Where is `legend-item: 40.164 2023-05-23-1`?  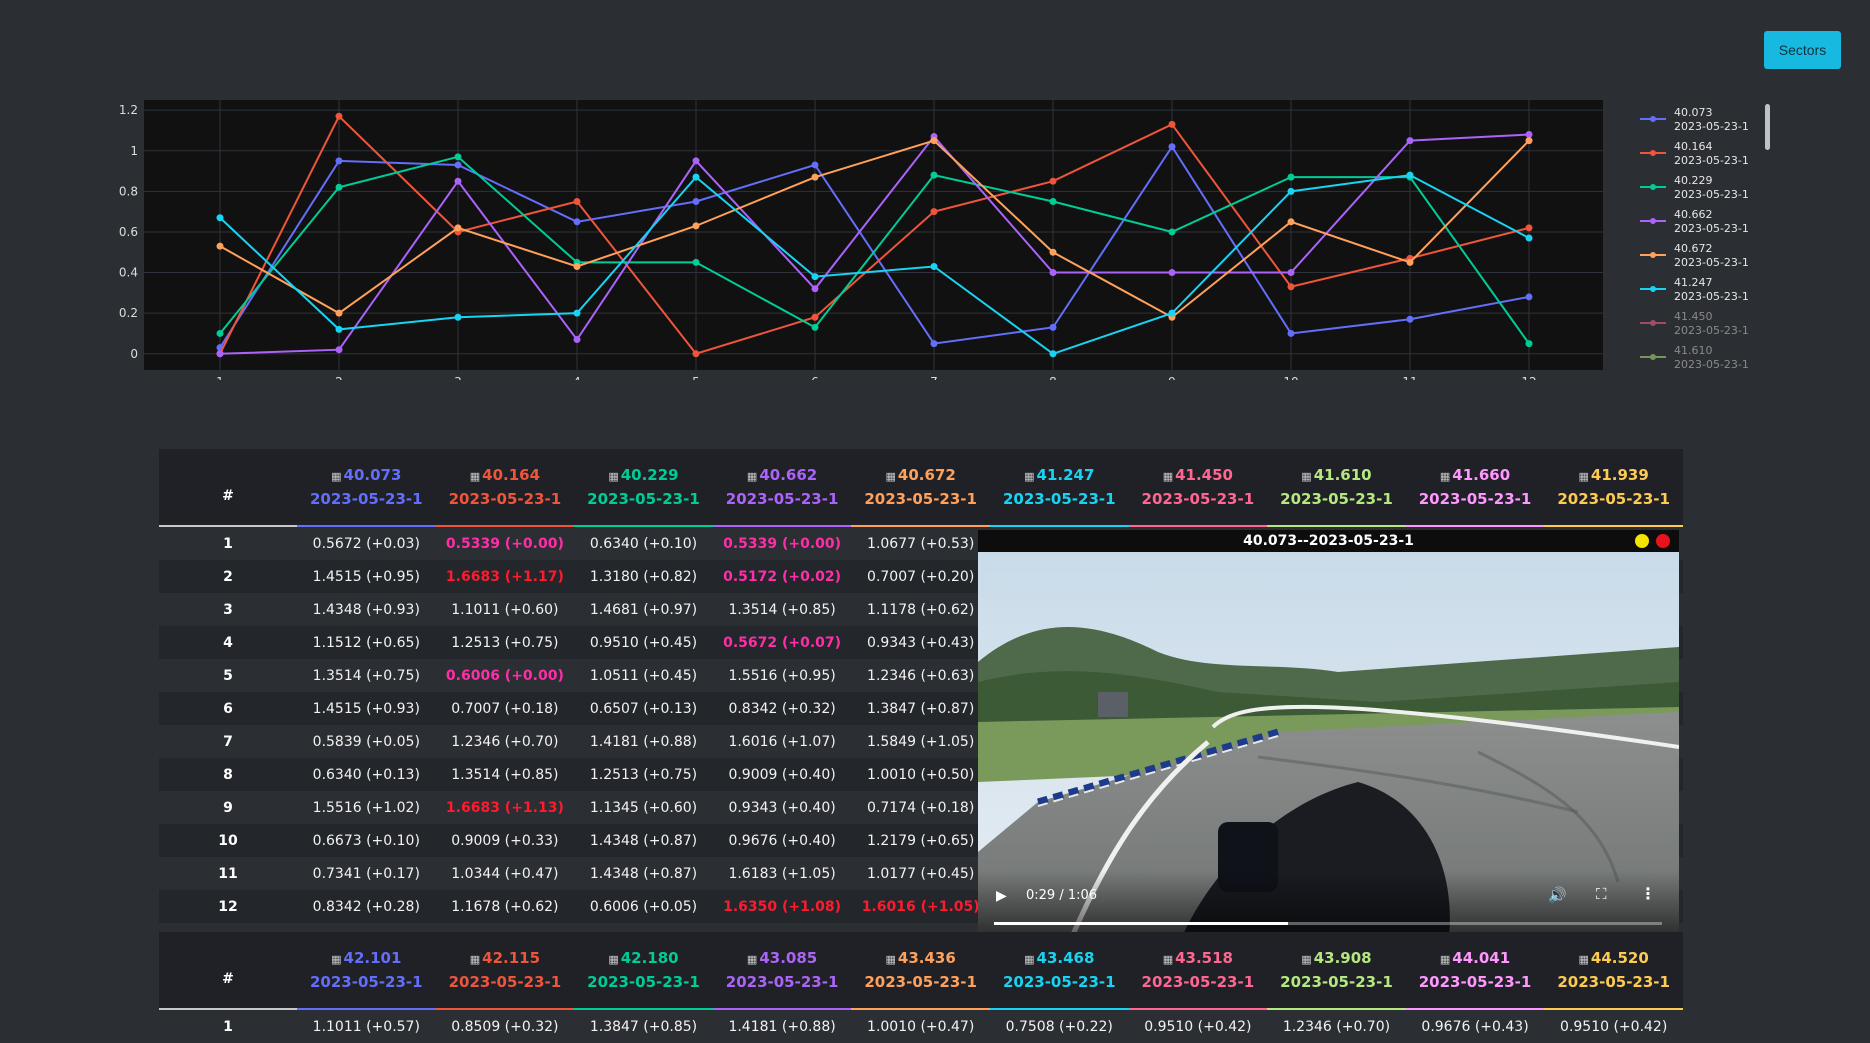 legend-item: 40.164 2023-05-23-1 is located at coordinates (1703, 155).